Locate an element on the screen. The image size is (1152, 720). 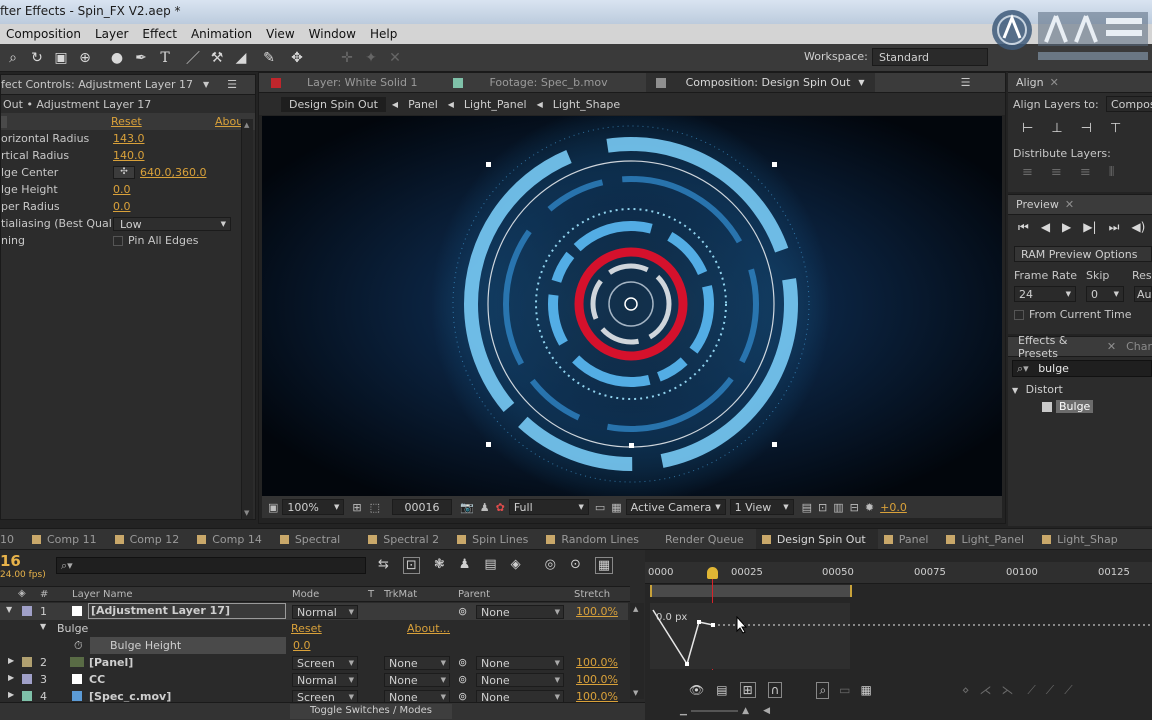
play-icon: ▶ is located at coordinates (1066, 227).